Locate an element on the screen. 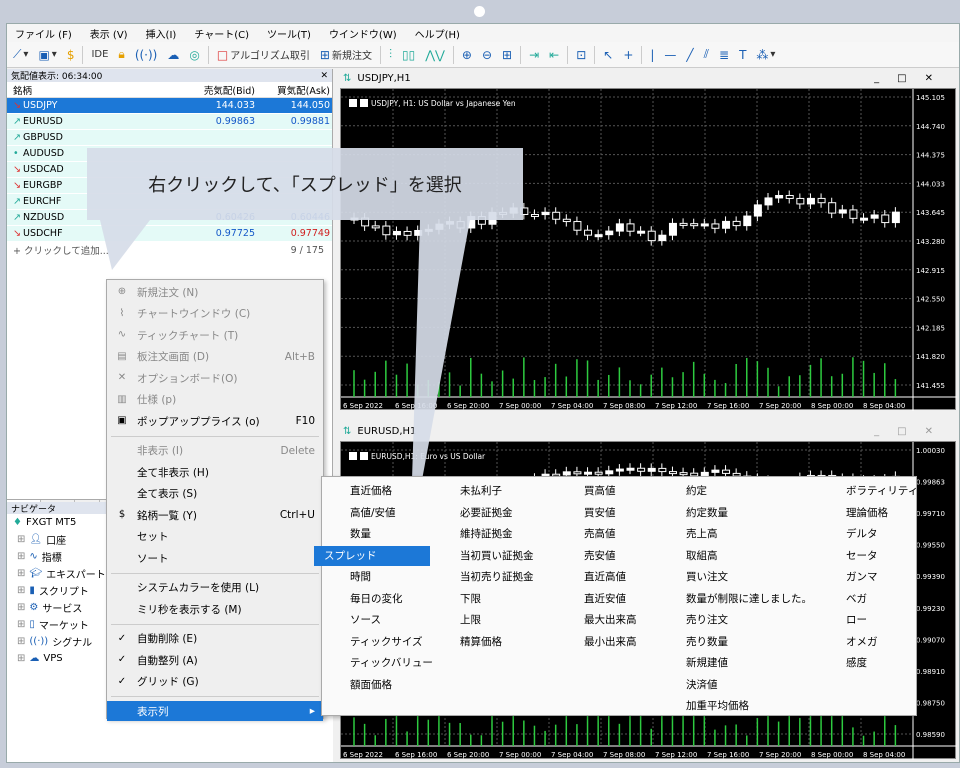 Image resolution: width=960 pixels, height=768 pixels. menu-item-icon: ▥ is located at coordinates (122, 399).